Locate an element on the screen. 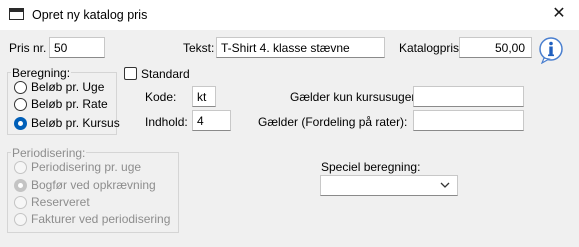 This screenshot has height=247, width=579. pris-nr-label: Pris nr. is located at coordinates (28, 48).